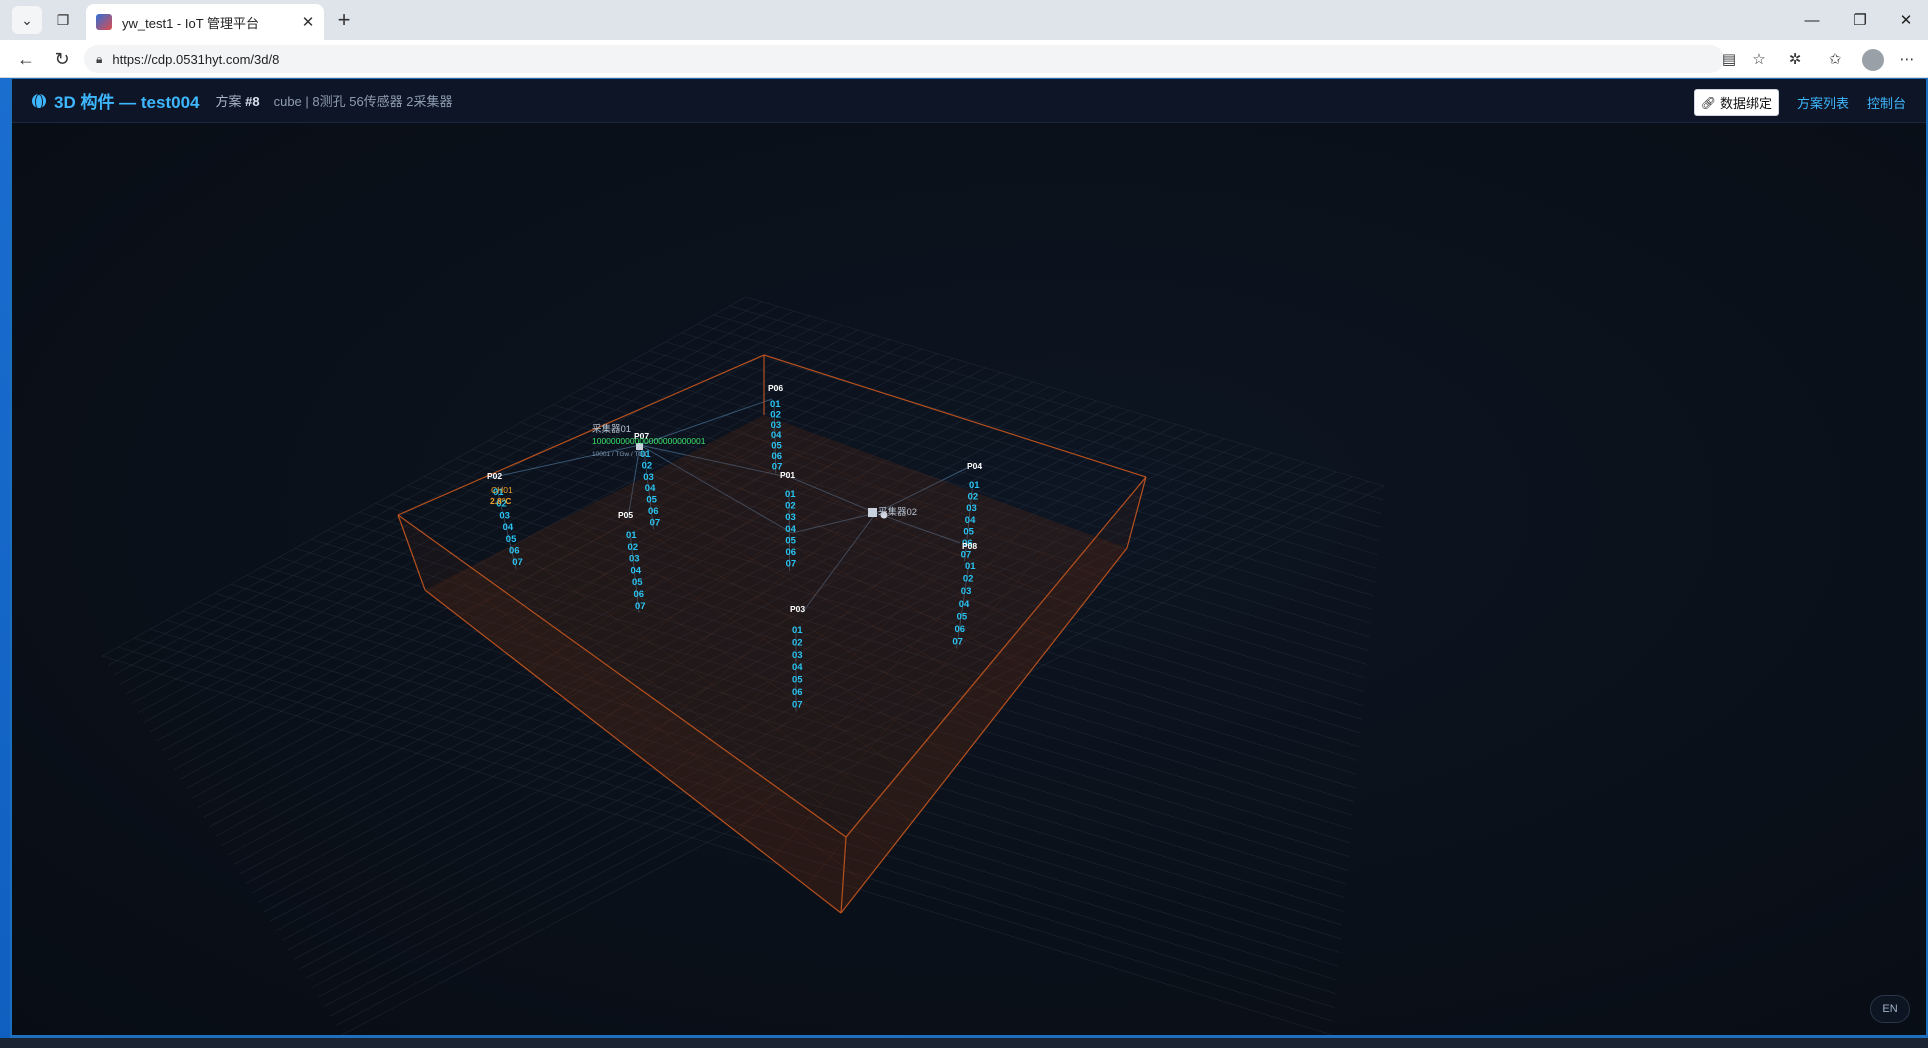 This screenshot has height=1048, width=1928. I want to click on collector-02-marker, so click(872, 512).